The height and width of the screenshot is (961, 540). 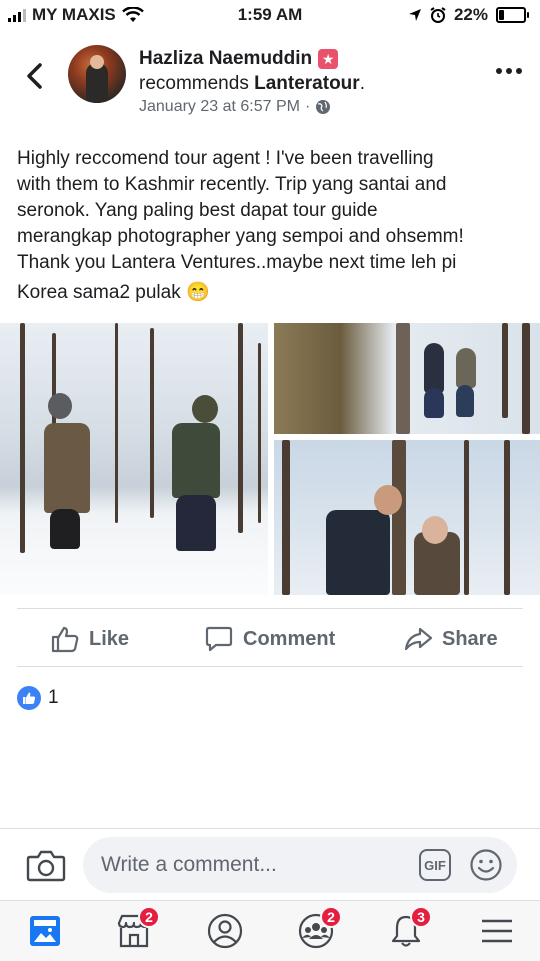 What do you see at coordinates (219, 639) in the screenshot?
I see `comment-bubble-icon` at bounding box center [219, 639].